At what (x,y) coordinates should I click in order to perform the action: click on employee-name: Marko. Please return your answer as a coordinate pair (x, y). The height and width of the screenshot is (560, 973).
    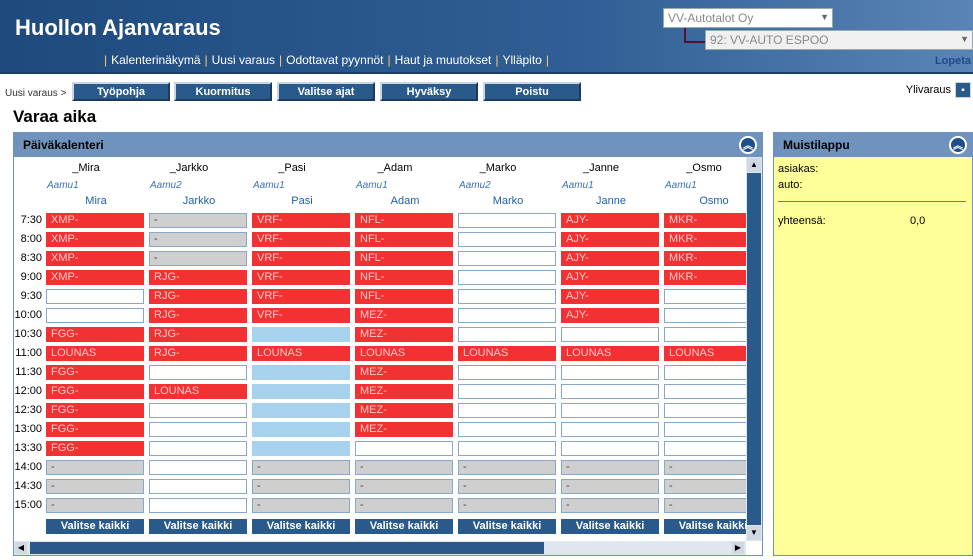
    Looking at the image, I should click on (508, 201).